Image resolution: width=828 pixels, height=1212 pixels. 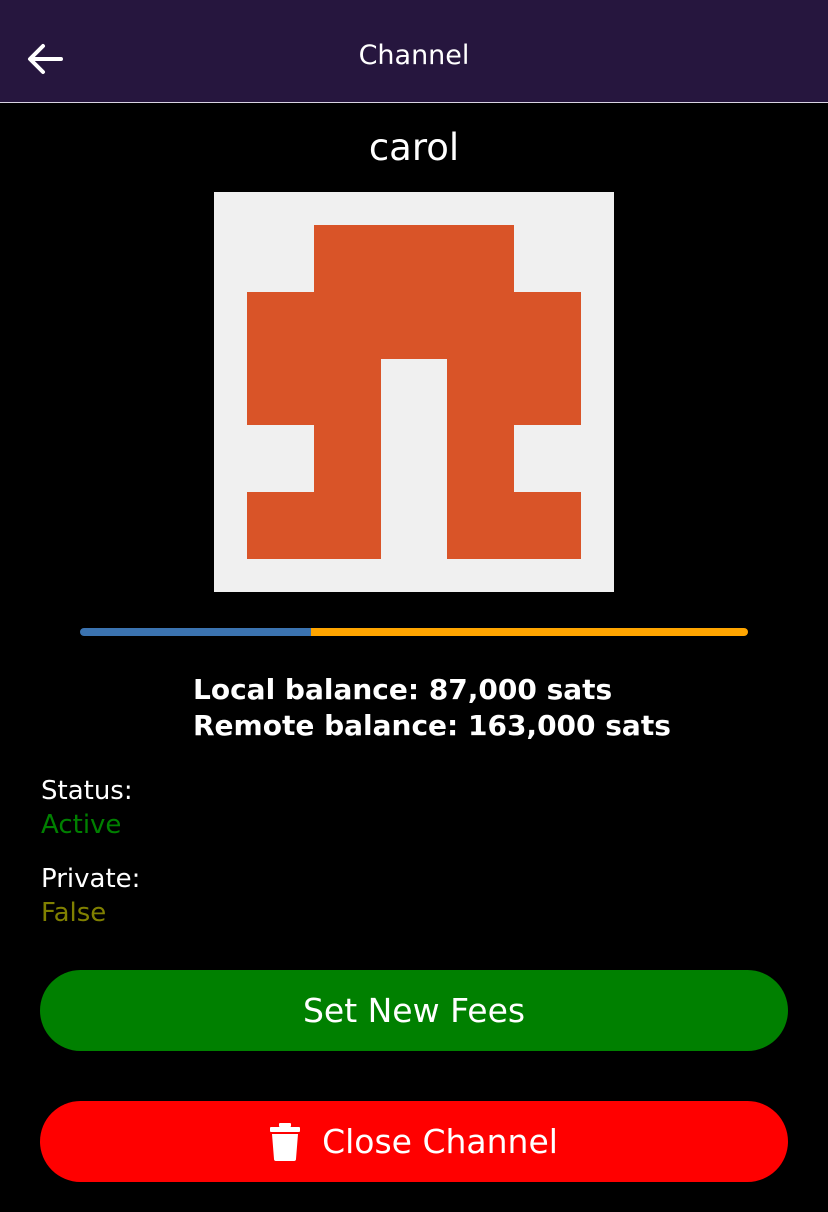 I want to click on remote-balance-text: Remote balance: 163,000 sats, so click(x=432, y=725).